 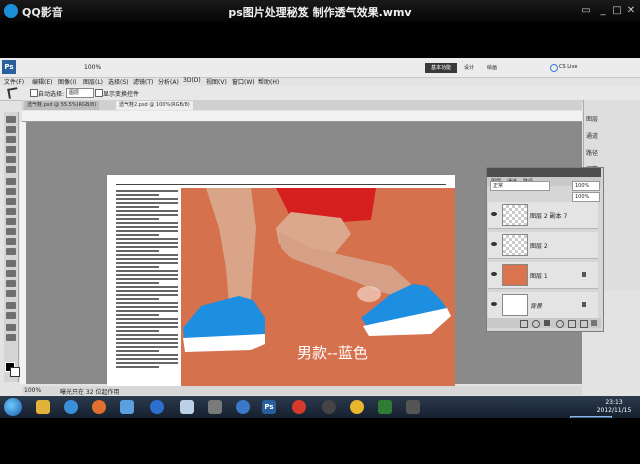 I want to click on move-tool, so click(x=11, y=119).